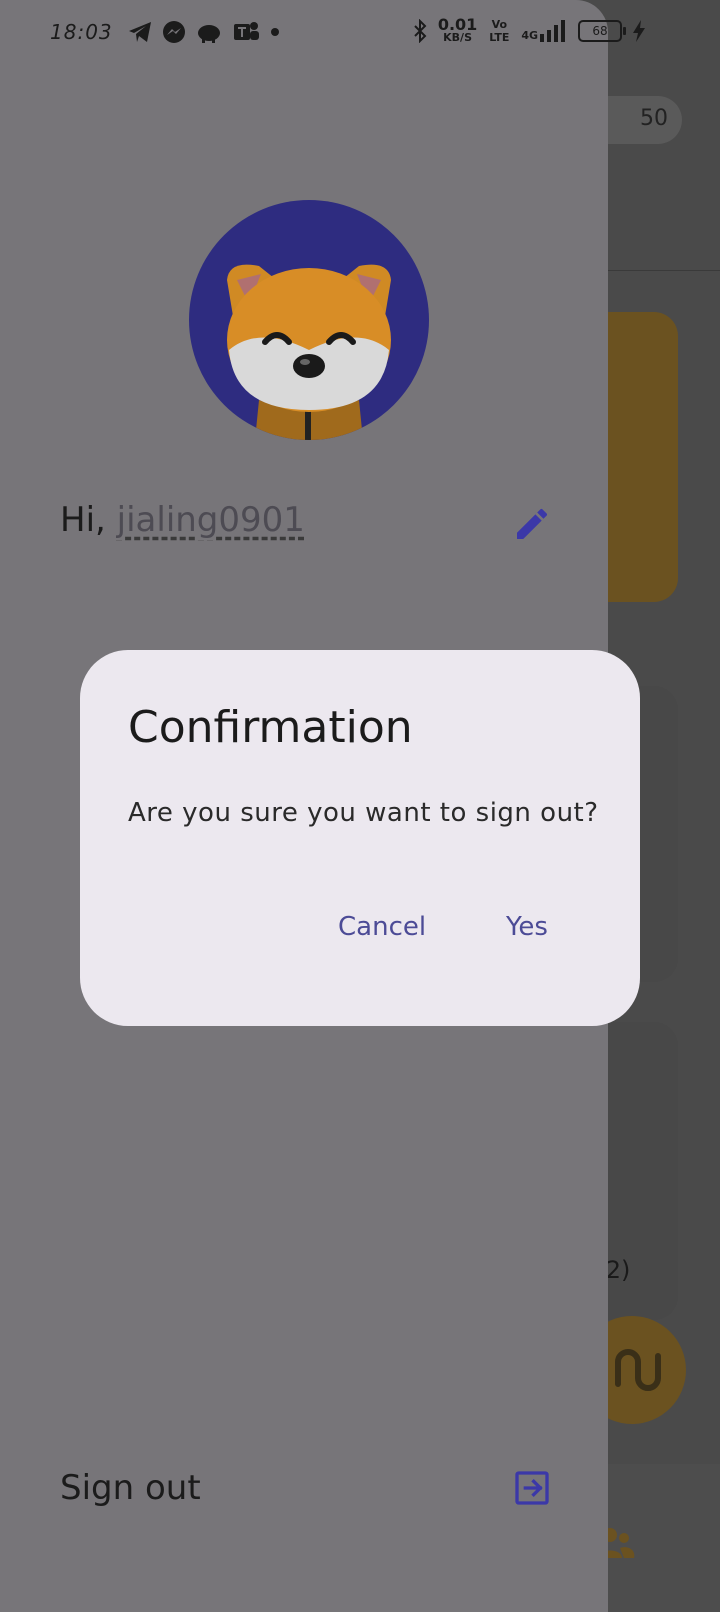 The height and width of the screenshot is (1612, 720). What do you see at coordinates (363, 813) in the screenshot?
I see `dialog-message: Are you sure you want to sign out?` at bounding box center [363, 813].